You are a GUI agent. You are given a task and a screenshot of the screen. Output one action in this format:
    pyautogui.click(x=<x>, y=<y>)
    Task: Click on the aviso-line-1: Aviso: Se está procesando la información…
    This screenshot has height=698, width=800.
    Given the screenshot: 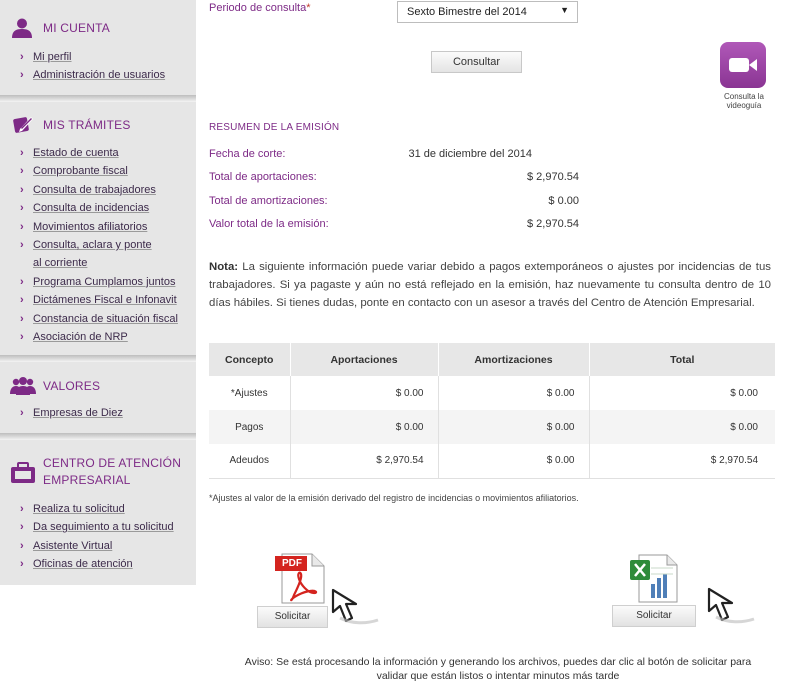 What is the action you would take?
    pyautogui.click(x=498, y=662)
    